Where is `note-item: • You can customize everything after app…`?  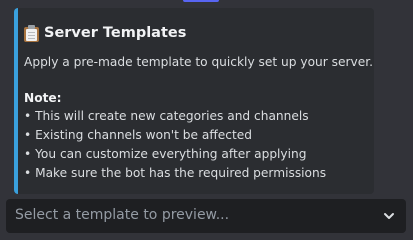 note-item: • You can customize everything after app… is located at coordinates (165, 154).